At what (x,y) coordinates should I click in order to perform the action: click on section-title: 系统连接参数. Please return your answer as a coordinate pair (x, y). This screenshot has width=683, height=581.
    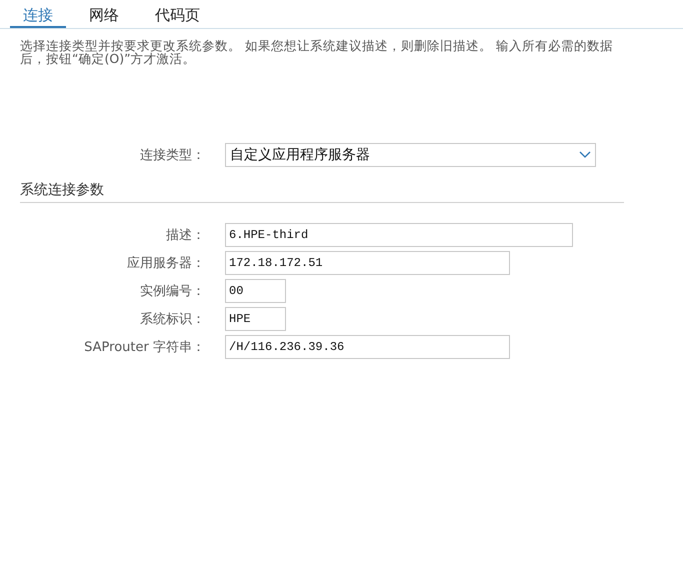
    Looking at the image, I should click on (322, 192).